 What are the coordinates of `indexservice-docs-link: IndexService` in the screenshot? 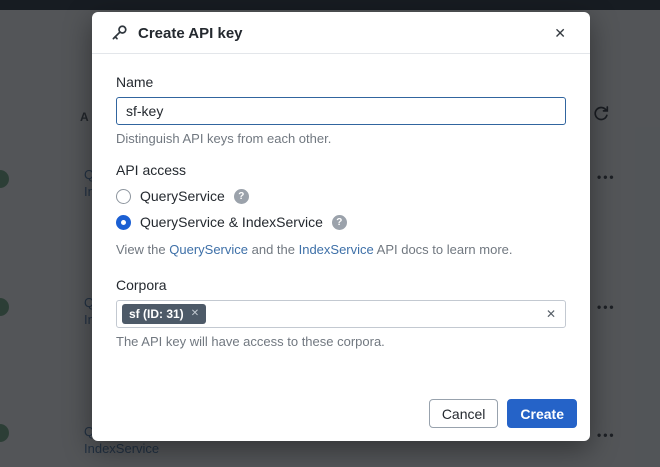 It's located at (336, 249).